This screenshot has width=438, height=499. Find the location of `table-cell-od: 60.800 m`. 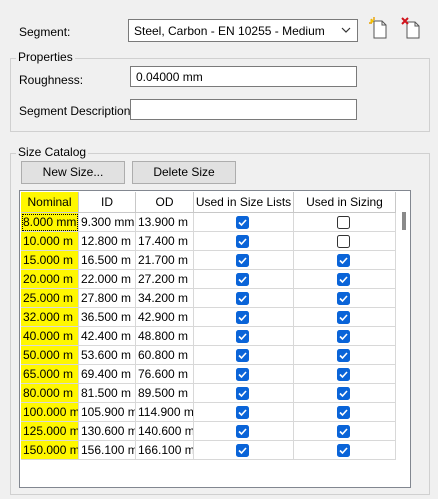

table-cell-od: 60.800 m is located at coordinates (165, 355).